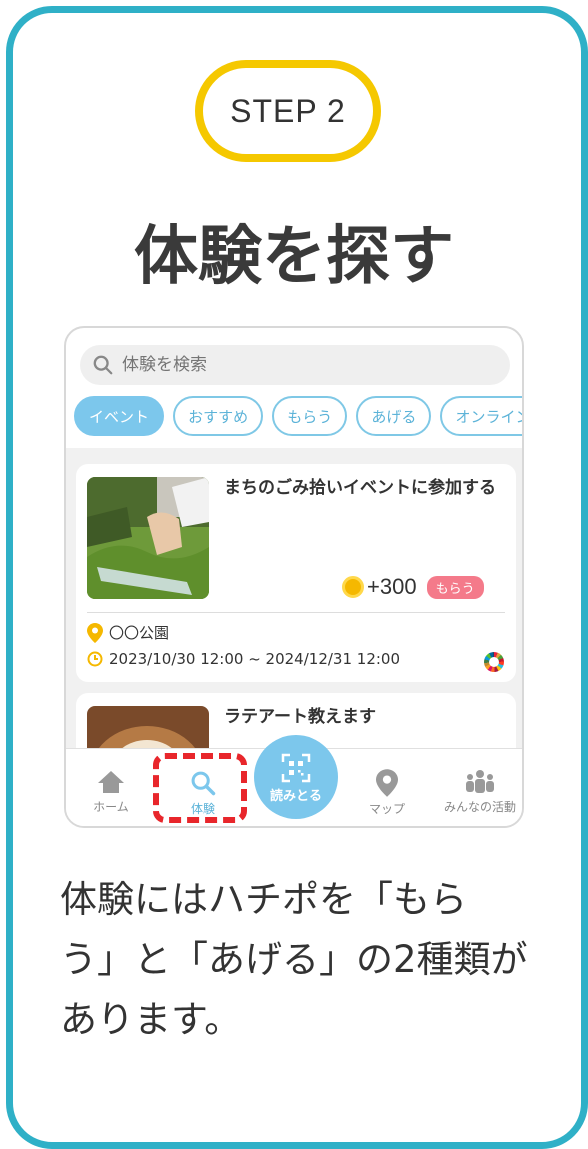 The image size is (588, 1149). Describe the element at coordinates (302, 365) in the screenshot. I see `search-input` at that location.